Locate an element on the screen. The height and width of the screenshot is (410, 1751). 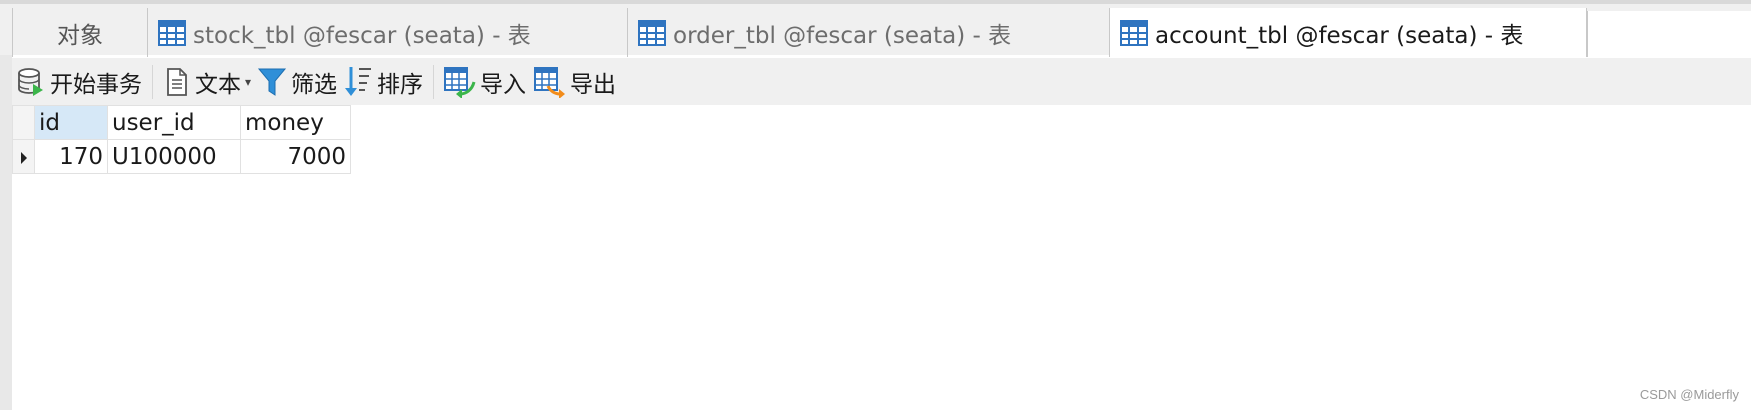
database-icon is located at coordinates (30, 81).